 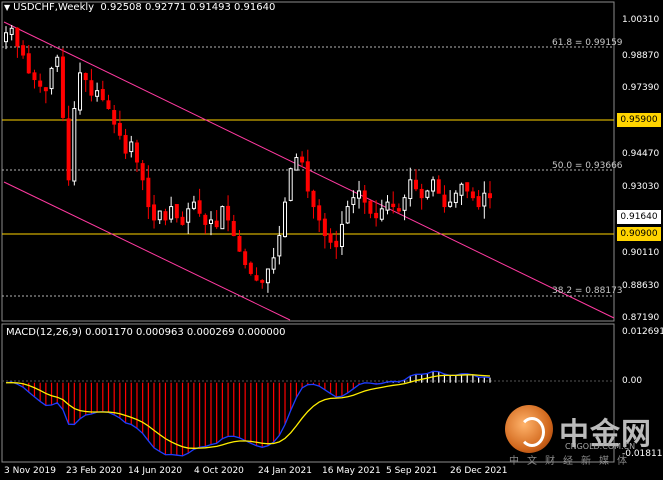 I want to click on fib-382-label: 38.2 = 0.88173, so click(x=587, y=291).